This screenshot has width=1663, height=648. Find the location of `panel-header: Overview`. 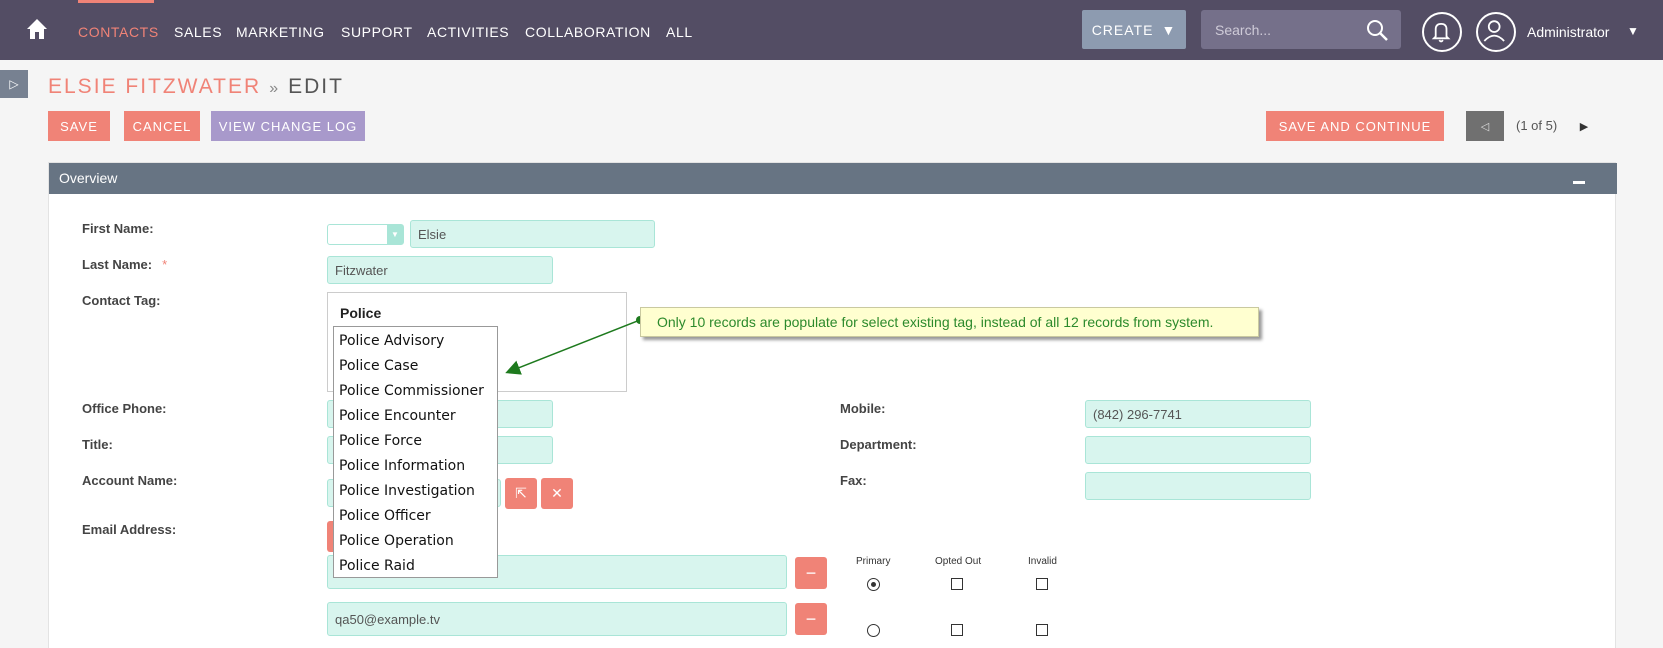

panel-header: Overview is located at coordinates (833, 178).